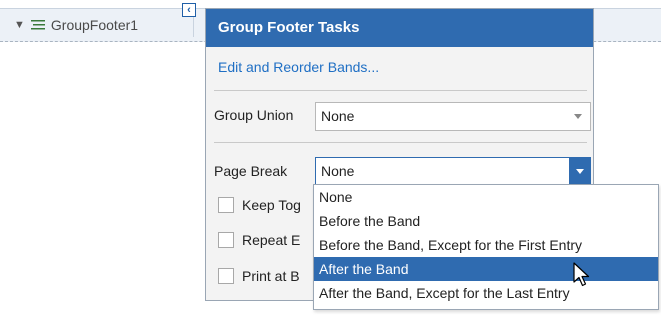 This screenshot has width=661, height=316. I want to click on mouse-pointer-icon, so click(581, 274).